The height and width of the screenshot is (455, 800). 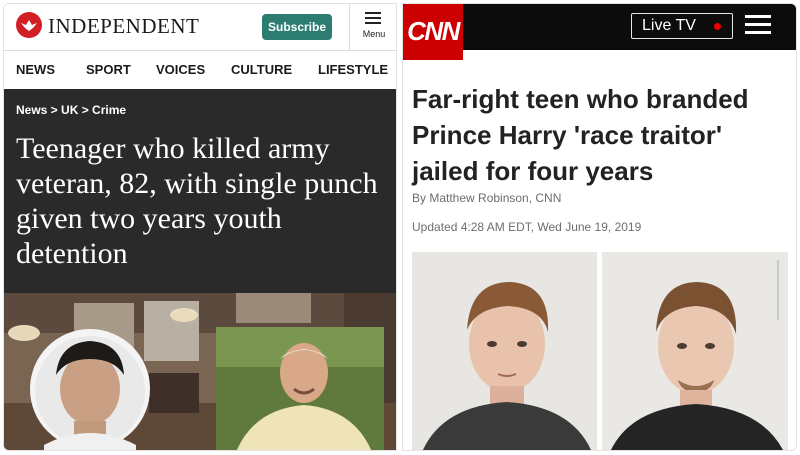 I want to click on cnn-logo-text: CNN, so click(x=433, y=31).